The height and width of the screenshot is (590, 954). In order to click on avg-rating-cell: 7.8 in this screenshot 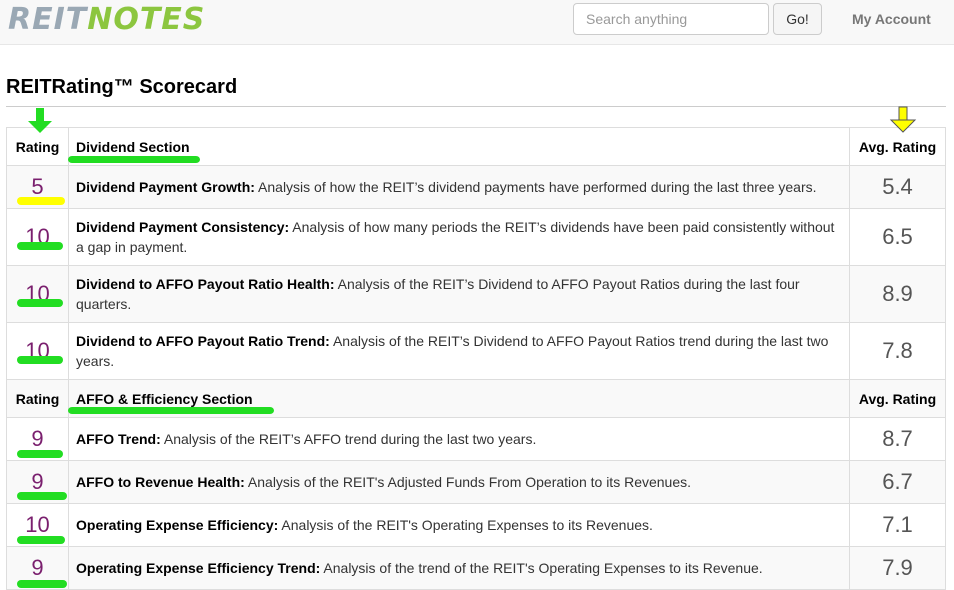, I will do `click(897, 351)`.